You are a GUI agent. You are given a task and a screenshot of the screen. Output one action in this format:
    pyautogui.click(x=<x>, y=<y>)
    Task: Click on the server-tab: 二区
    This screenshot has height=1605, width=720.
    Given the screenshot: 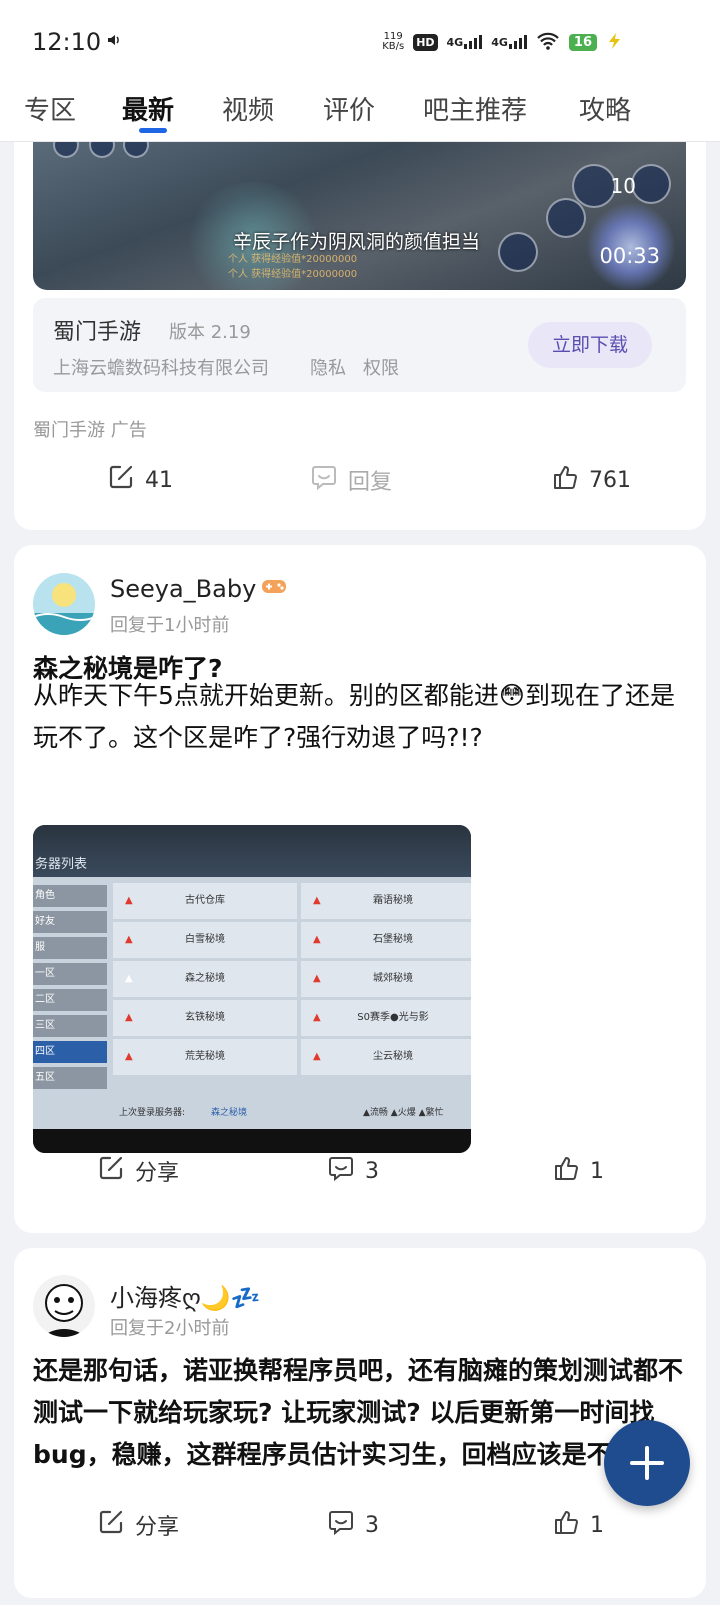 What is the action you would take?
    pyautogui.click(x=70, y=1000)
    